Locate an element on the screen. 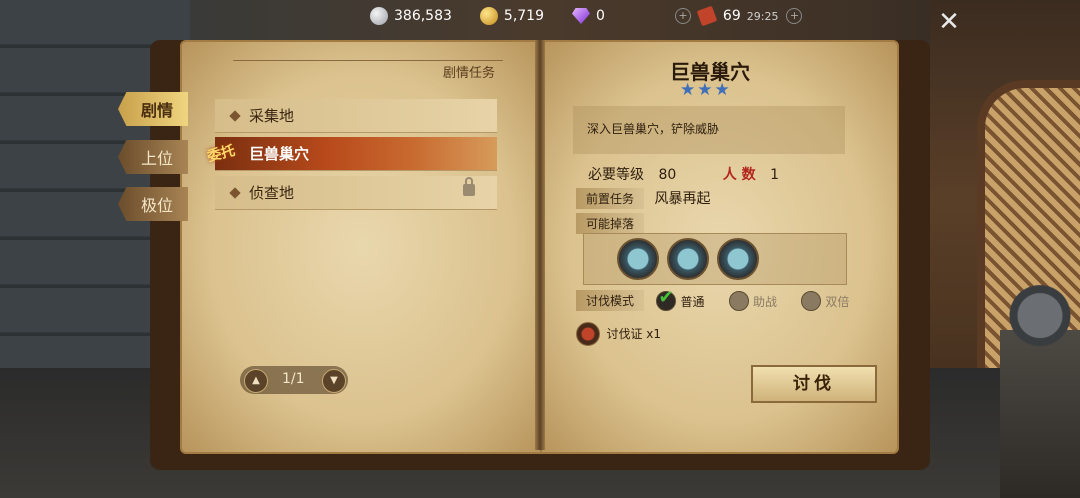 The width and height of the screenshot is (1080, 498). tab-story: 剧情 is located at coordinates (153, 109).